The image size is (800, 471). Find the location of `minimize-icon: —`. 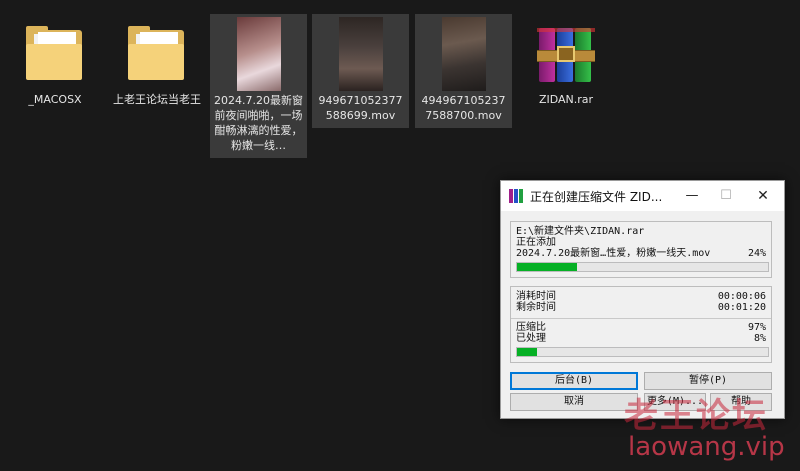

minimize-icon: — is located at coordinates (692, 196).